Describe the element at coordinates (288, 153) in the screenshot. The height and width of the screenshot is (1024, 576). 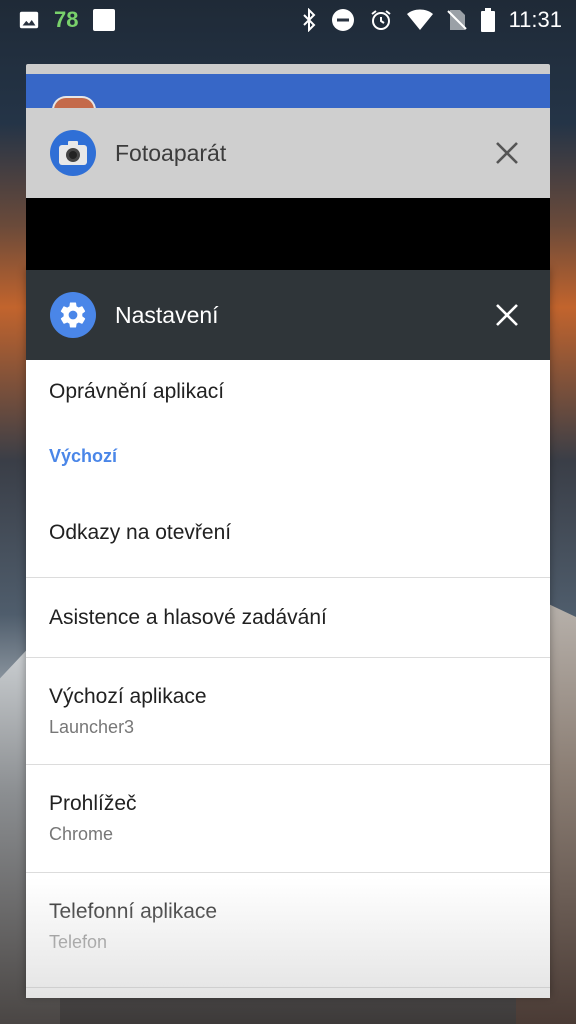
I see `card-header: Fotoaparát` at that location.